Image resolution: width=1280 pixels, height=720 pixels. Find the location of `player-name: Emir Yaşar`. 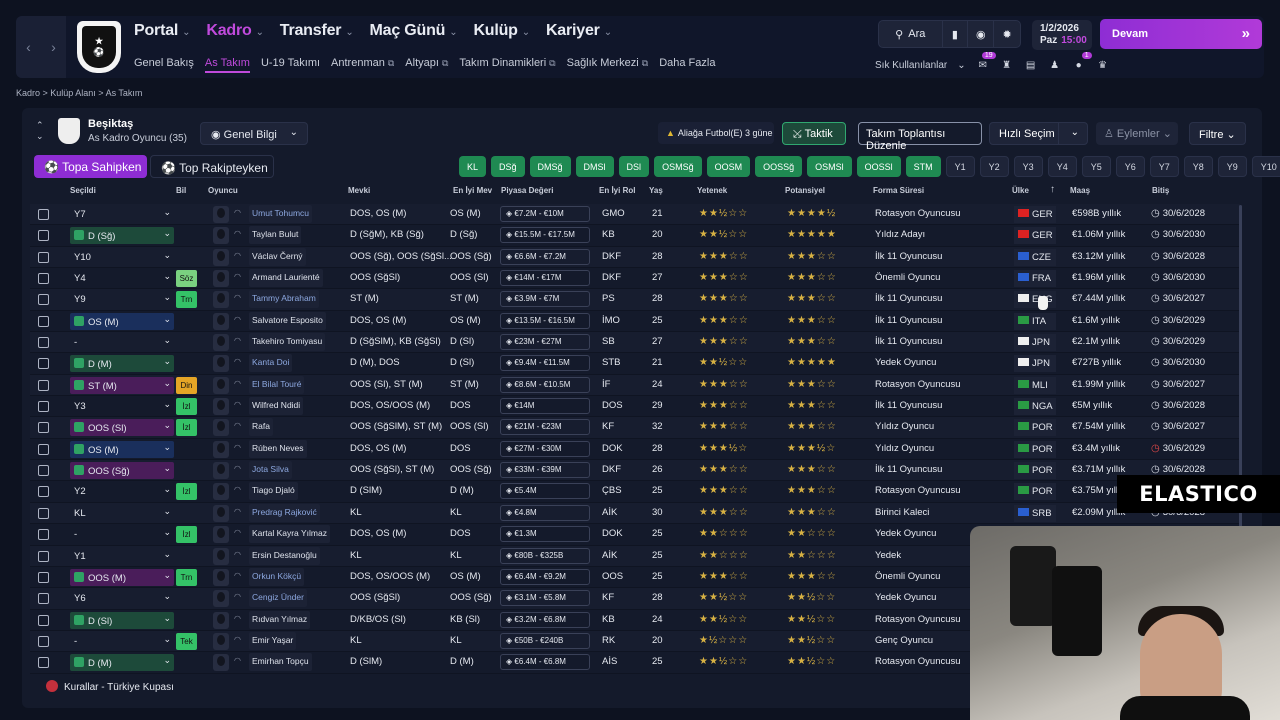

player-name: Emir Yaşar is located at coordinates (273, 640).